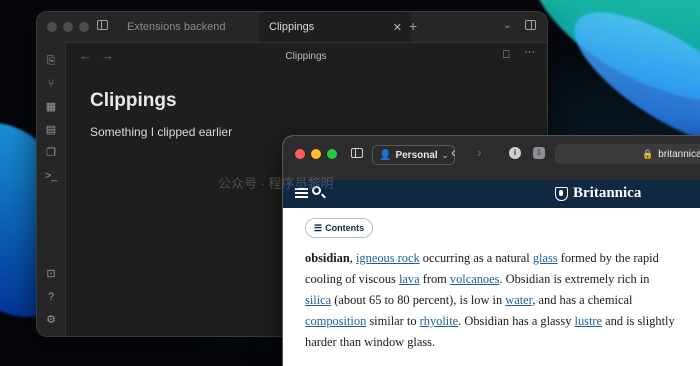  I want to click on thistle-logo-icon, so click(561, 193).